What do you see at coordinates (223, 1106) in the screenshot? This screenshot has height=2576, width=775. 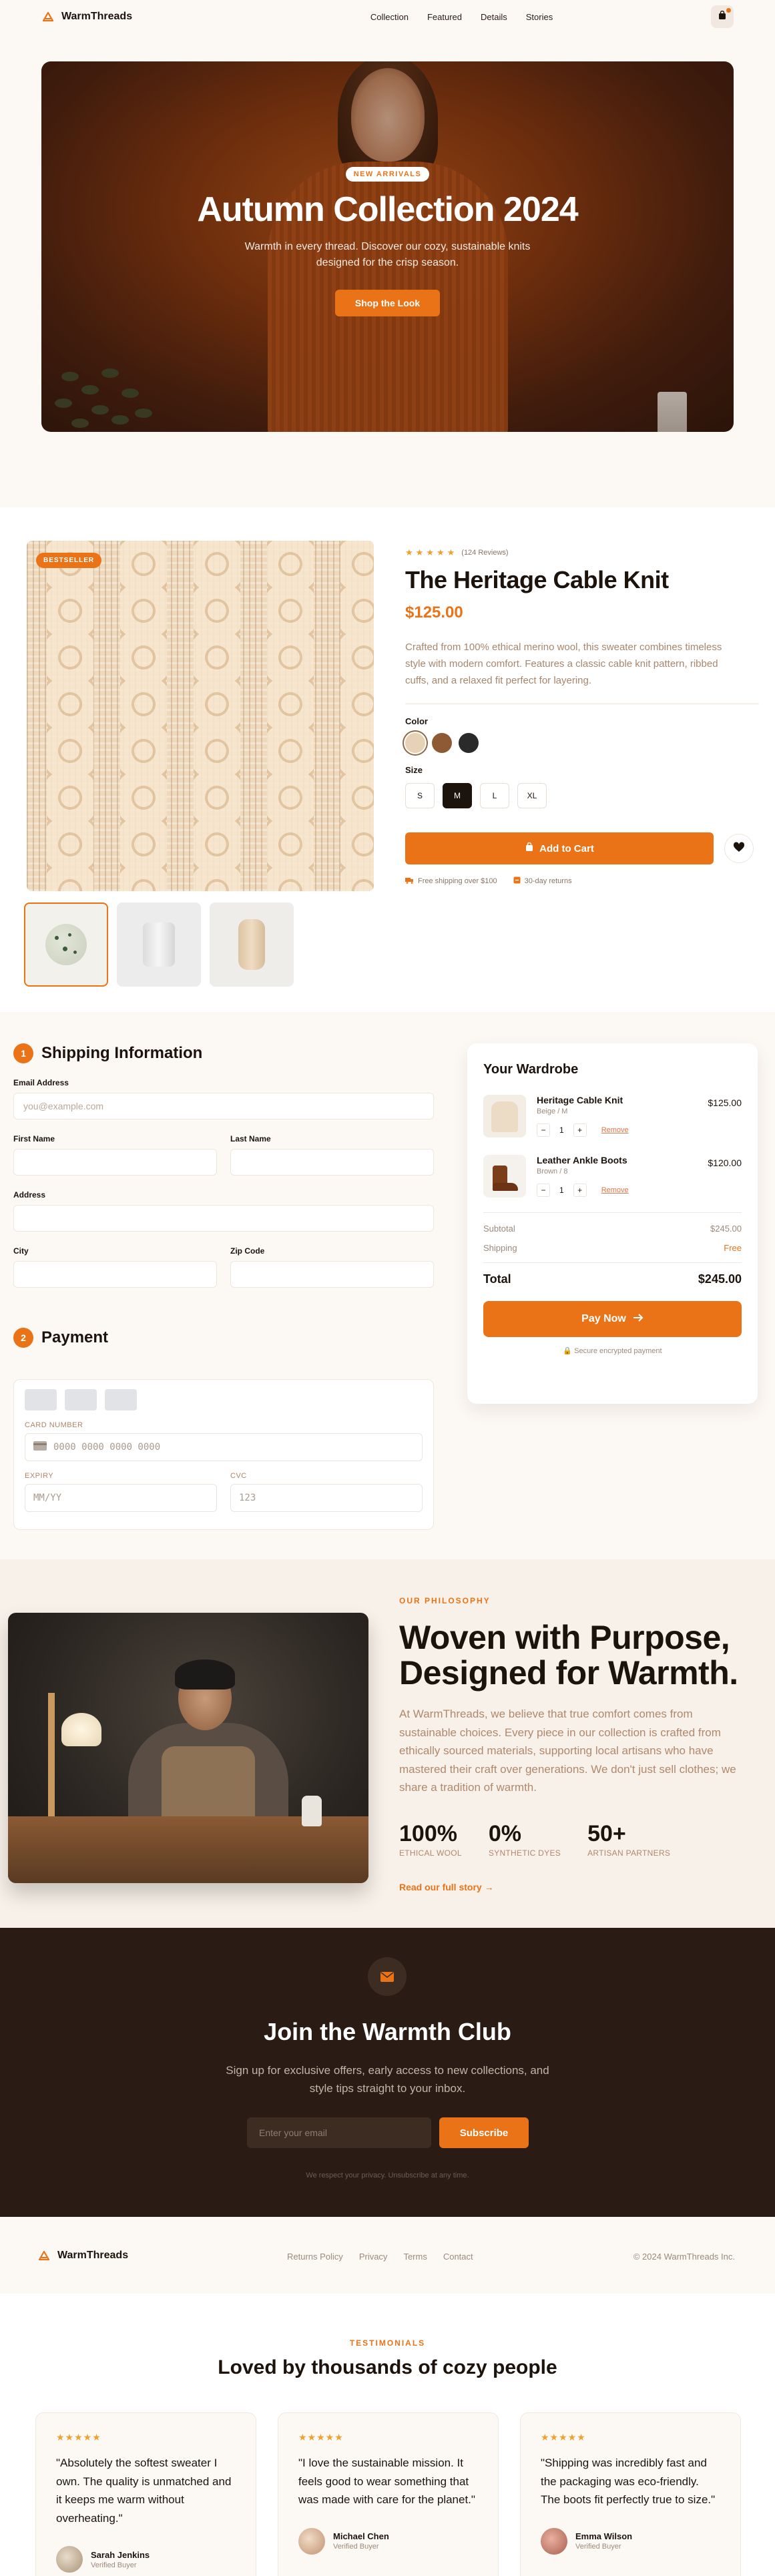 I see `email-field: you@example.com` at bounding box center [223, 1106].